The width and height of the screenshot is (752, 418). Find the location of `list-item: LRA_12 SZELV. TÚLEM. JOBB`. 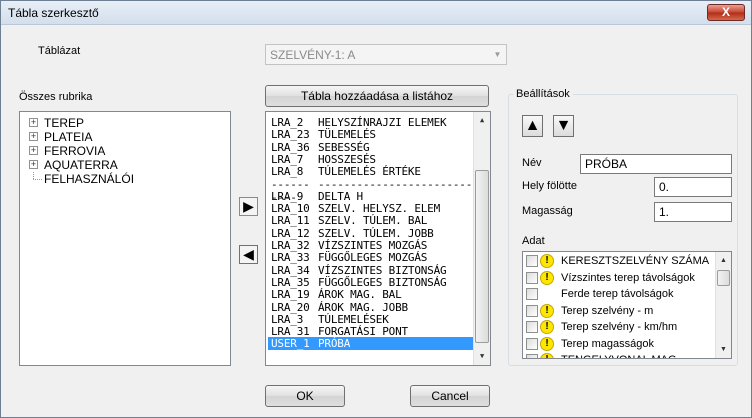

list-item: LRA_12 SZELV. TÚLEM. JOBB is located at coordinates (370, 233).